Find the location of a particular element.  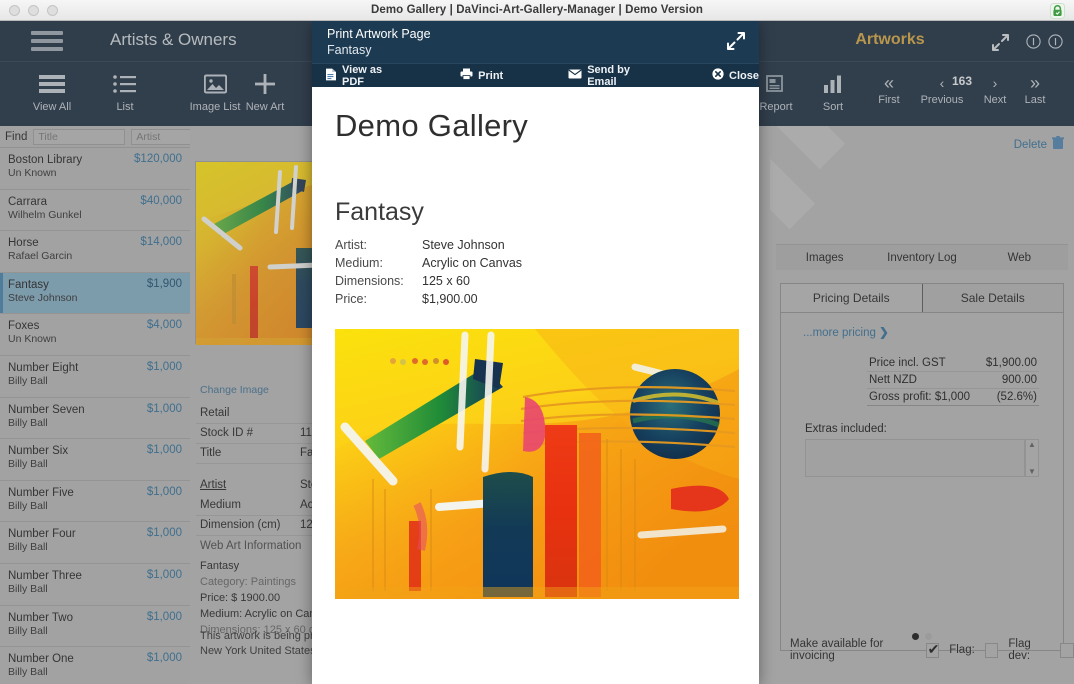

list-item: Number Four Billy Ball $1,000 is located at coordinates (95, 543).